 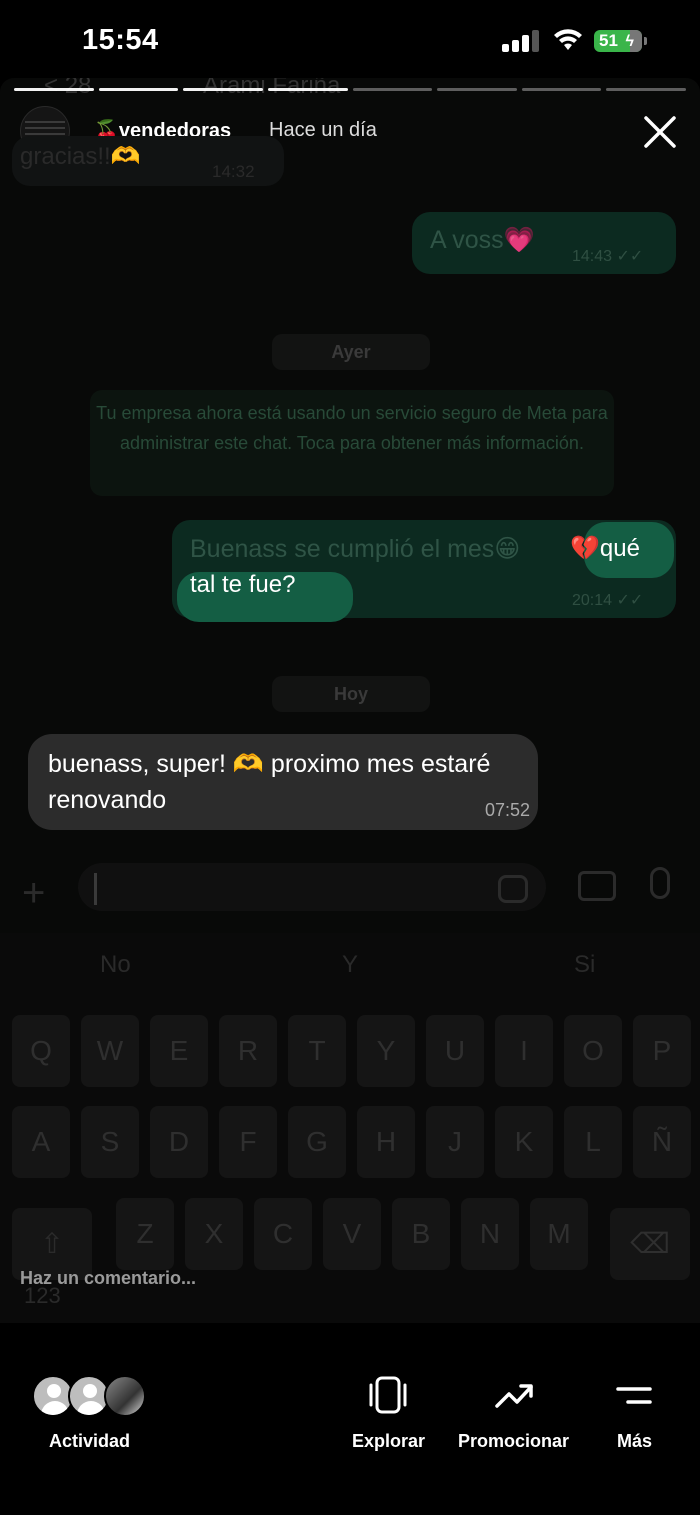 I want to click on keyboard-key: H, so click(x=386, y=1142).